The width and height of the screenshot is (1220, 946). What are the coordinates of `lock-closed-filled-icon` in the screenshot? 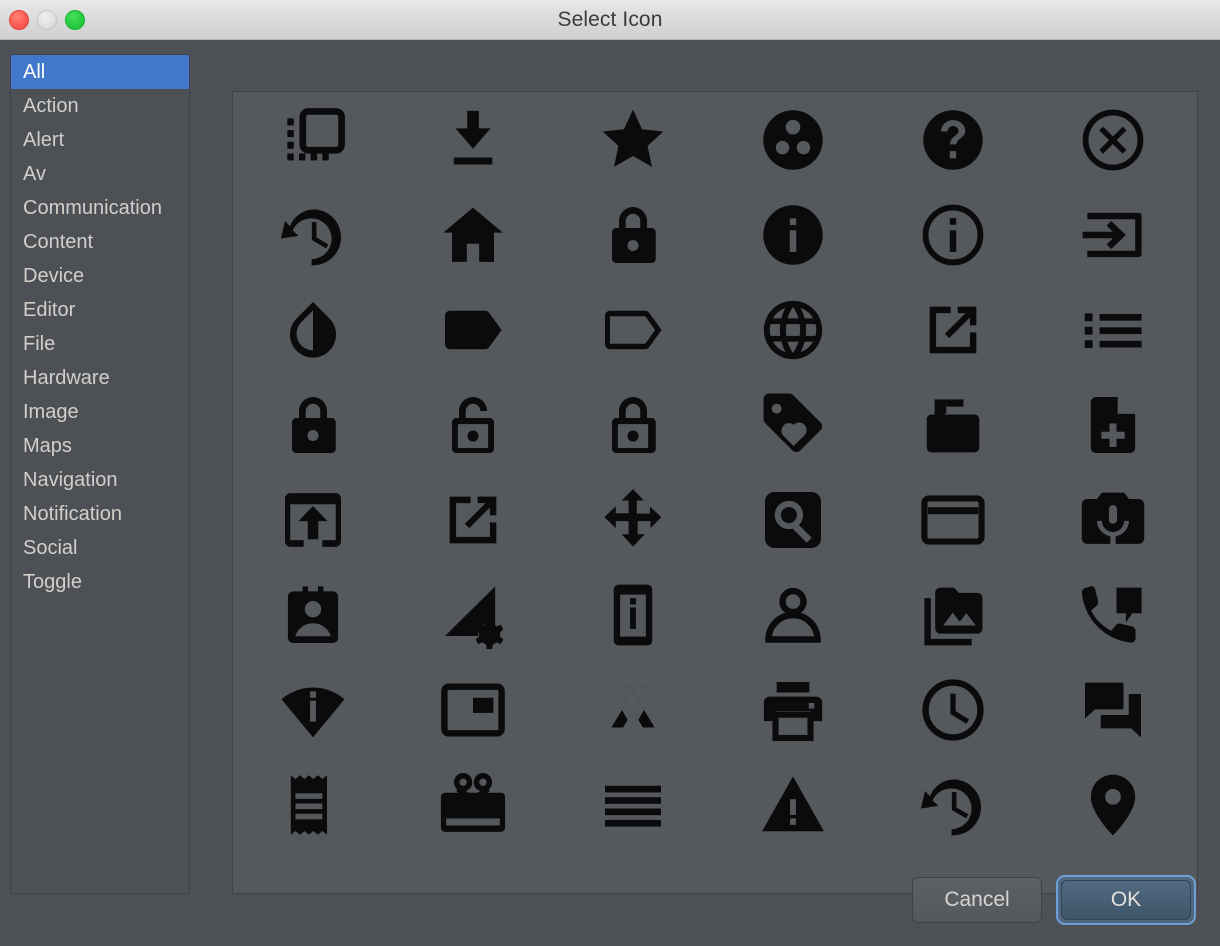 It's located at (633, 234).